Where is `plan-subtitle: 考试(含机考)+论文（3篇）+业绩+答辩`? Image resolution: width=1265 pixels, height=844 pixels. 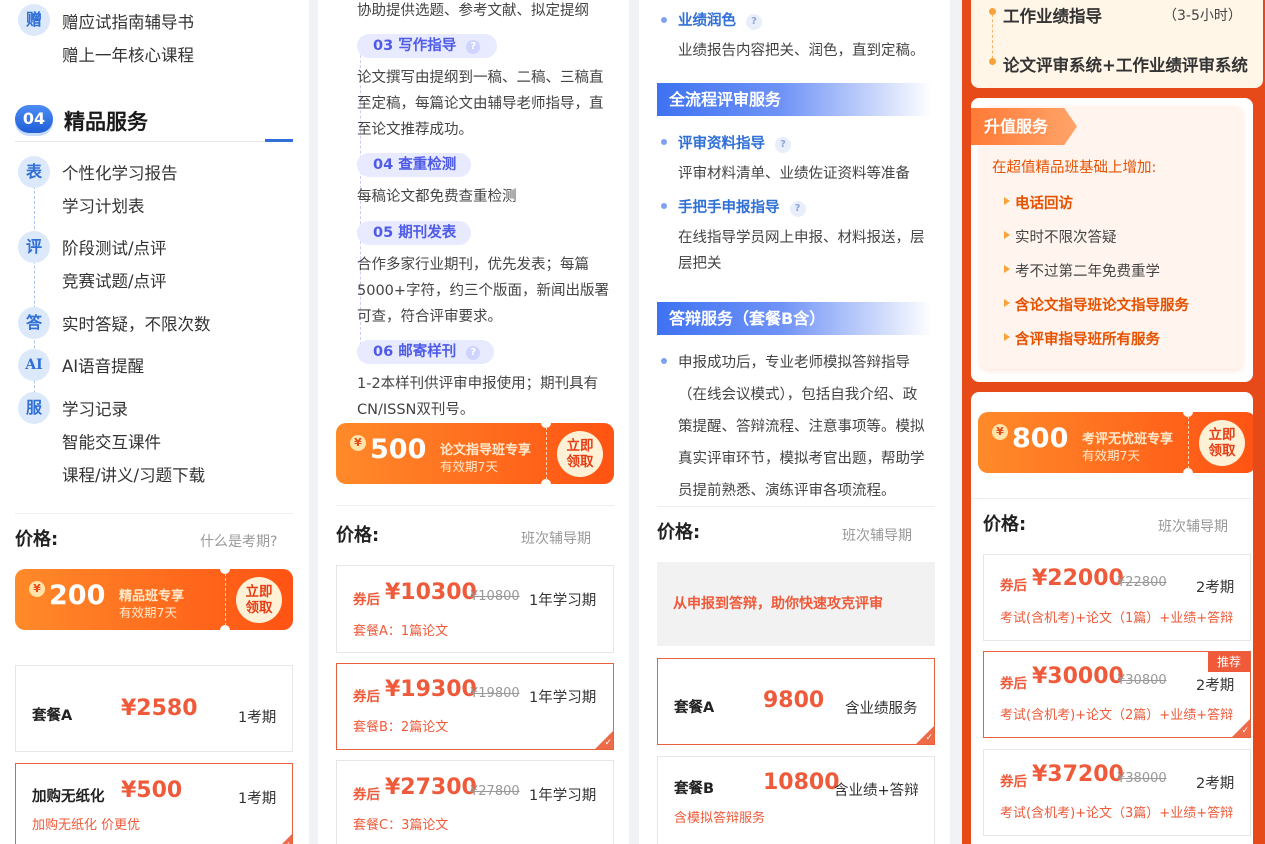
plan-subtitle: 考试(含机考)+论文（3篇）+业绩+答辩 is located at coordinates (1117, 813).